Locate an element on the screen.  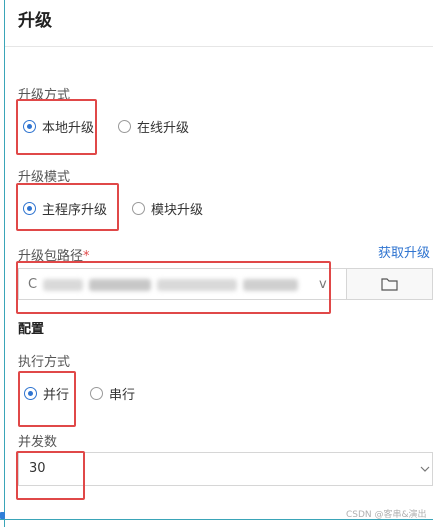
fetch-upgrade-link: 获取升级 is located at coordinates (404, 251).